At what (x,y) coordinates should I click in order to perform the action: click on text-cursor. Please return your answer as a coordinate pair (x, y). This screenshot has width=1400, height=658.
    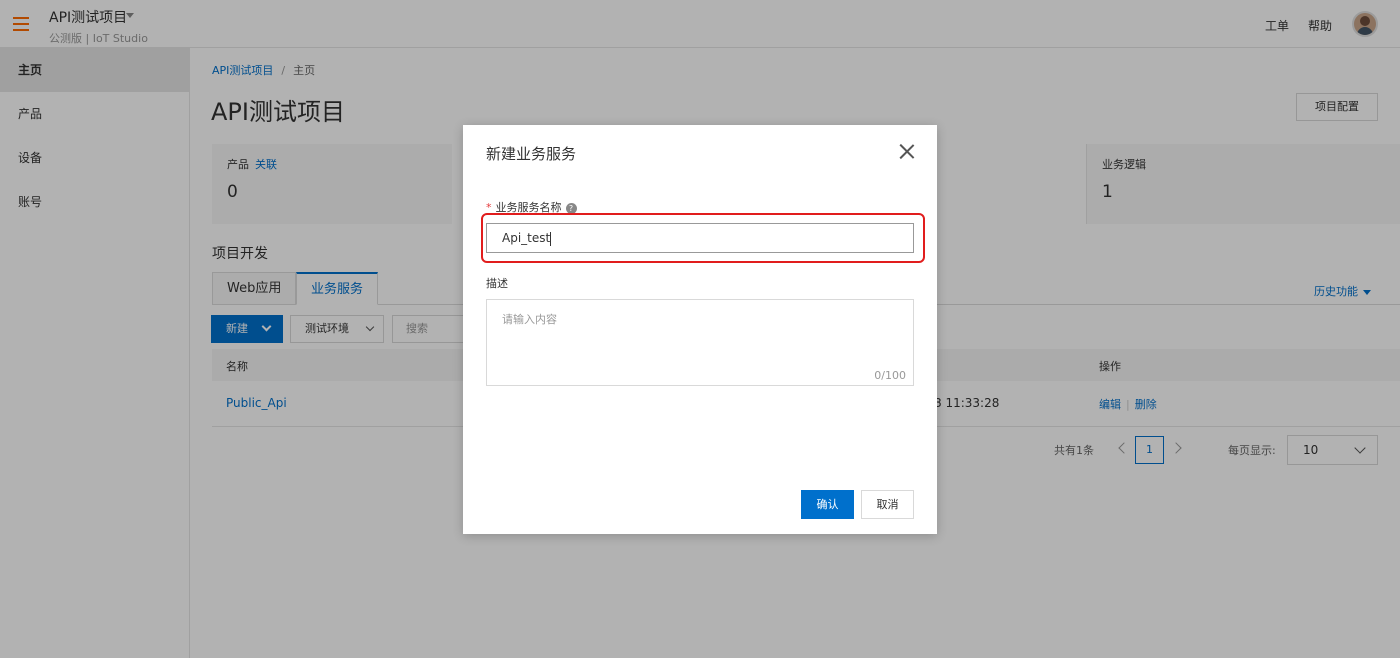
    Looking at the image, I should click on (551, 238).